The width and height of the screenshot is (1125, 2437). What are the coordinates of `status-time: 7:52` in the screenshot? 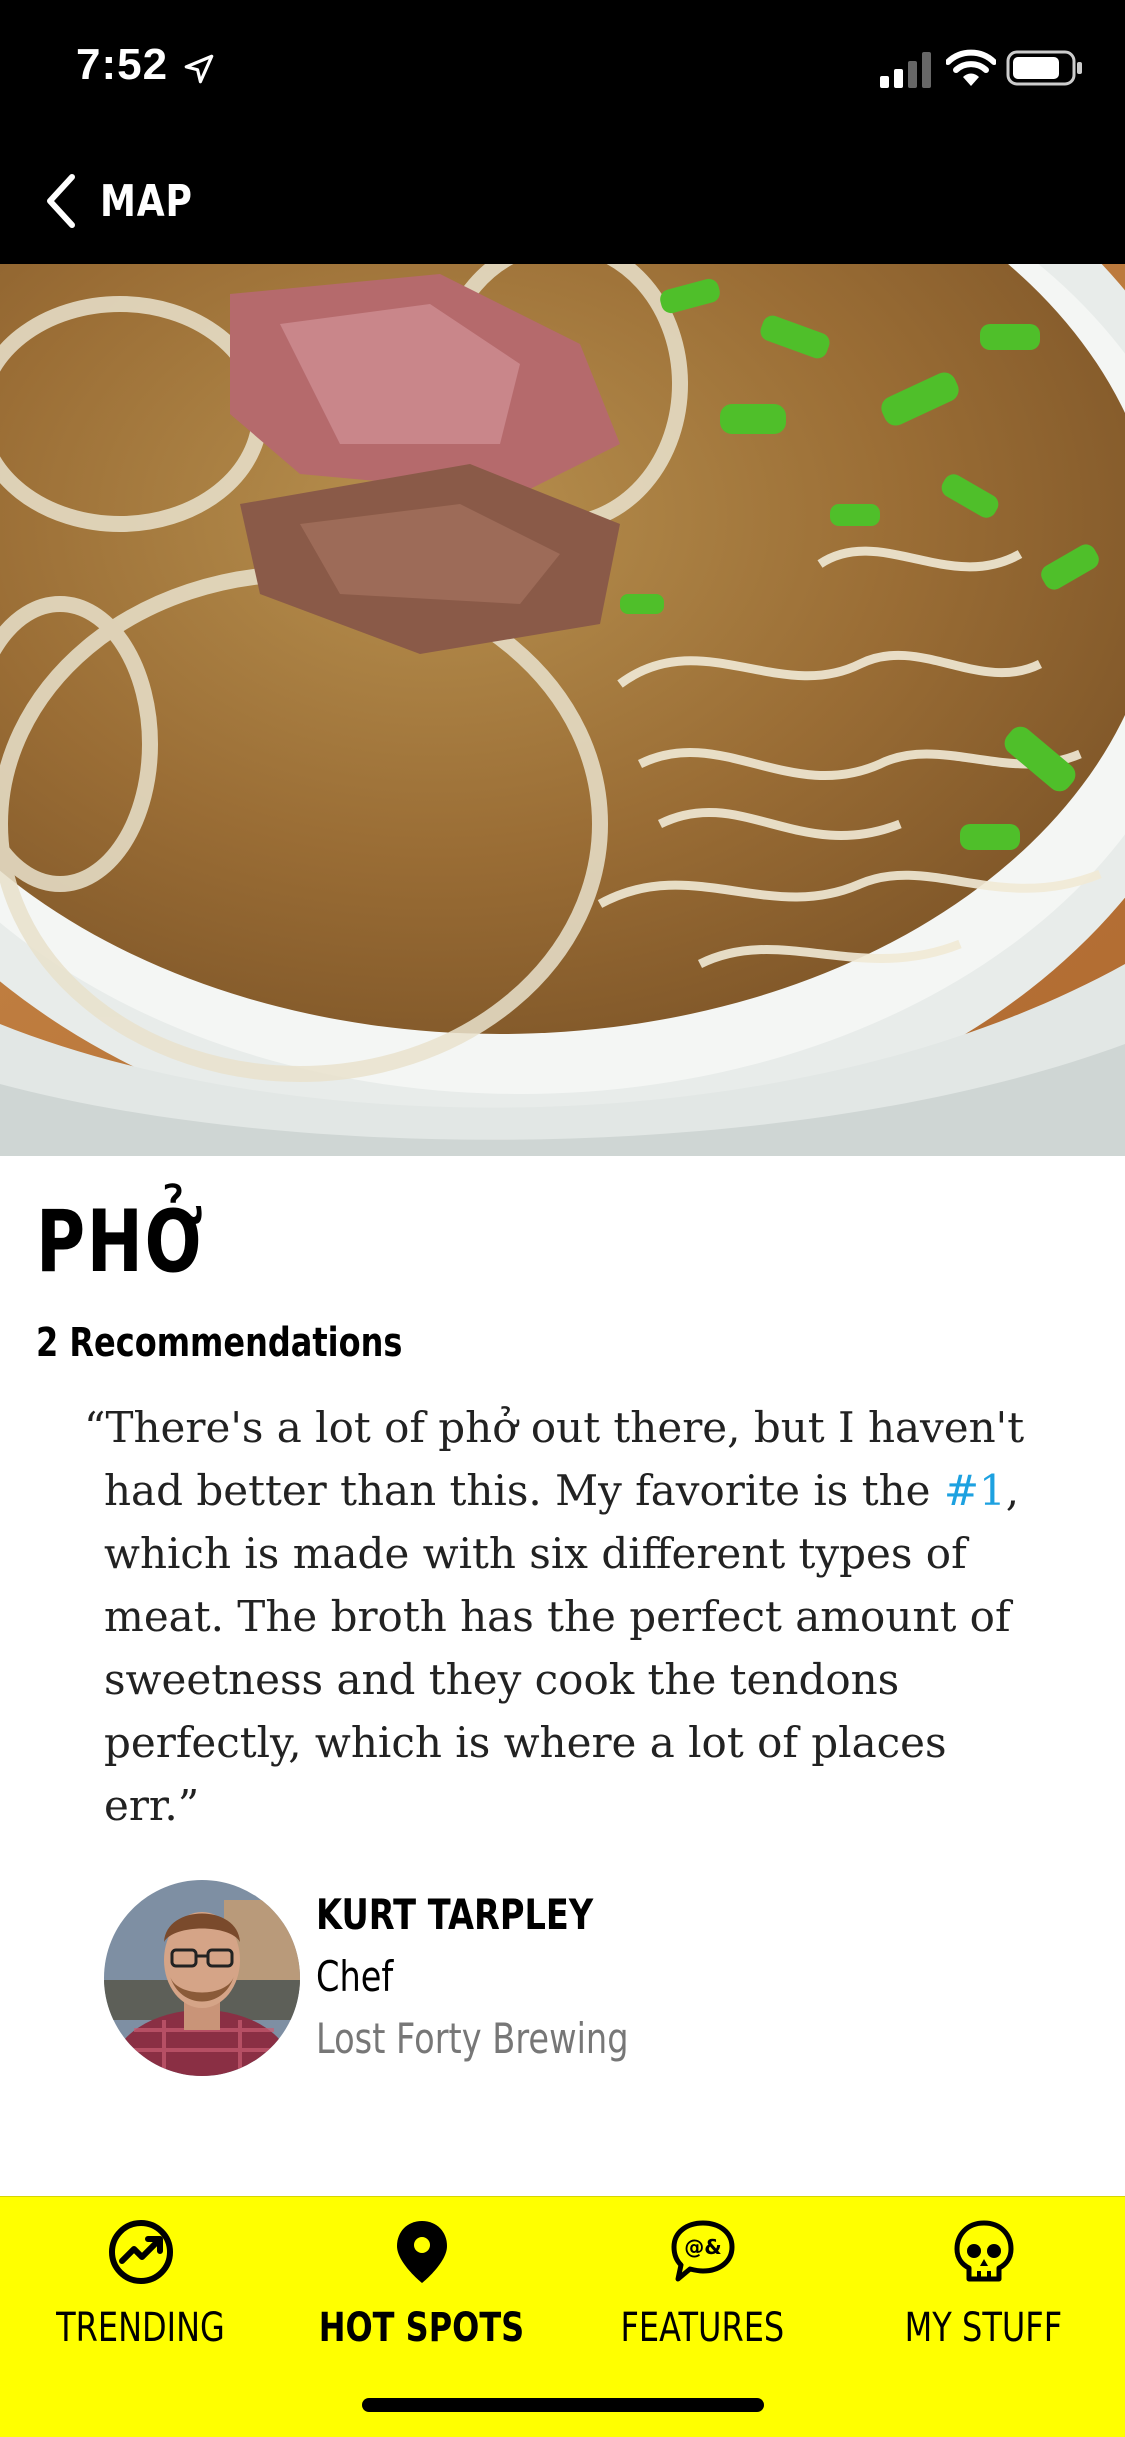 It's located at (122, 64).